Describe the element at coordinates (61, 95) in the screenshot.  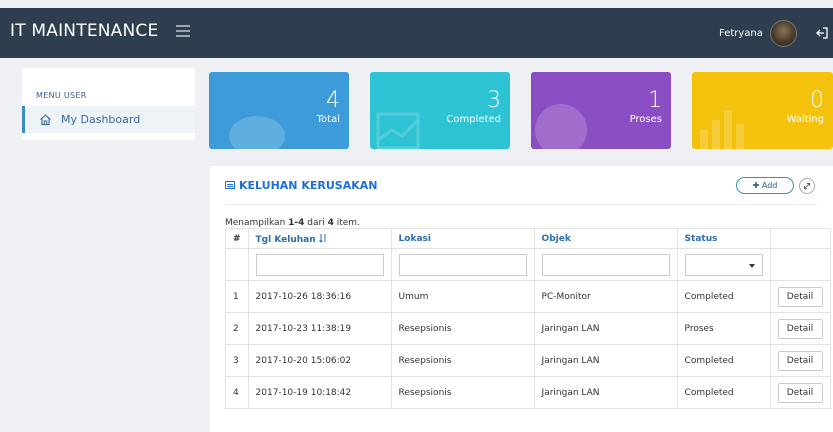
I see `sidebar-heading: MENU USER` at that location.